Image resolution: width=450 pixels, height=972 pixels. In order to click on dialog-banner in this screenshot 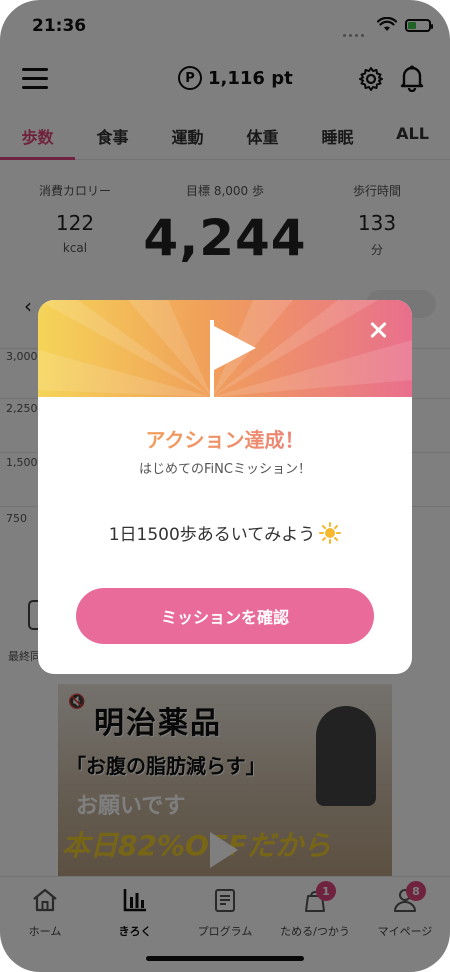, I will do `click(225, 348)`.